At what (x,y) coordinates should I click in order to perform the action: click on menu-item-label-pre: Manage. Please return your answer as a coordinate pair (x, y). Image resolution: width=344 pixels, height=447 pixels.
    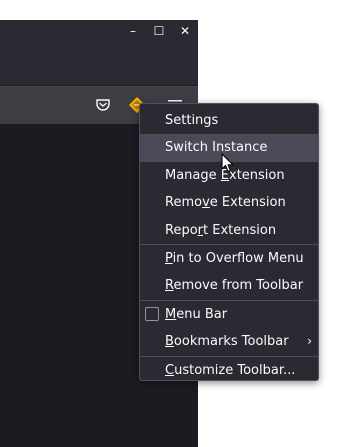
    Looking at the image, I should click on (193, 175).